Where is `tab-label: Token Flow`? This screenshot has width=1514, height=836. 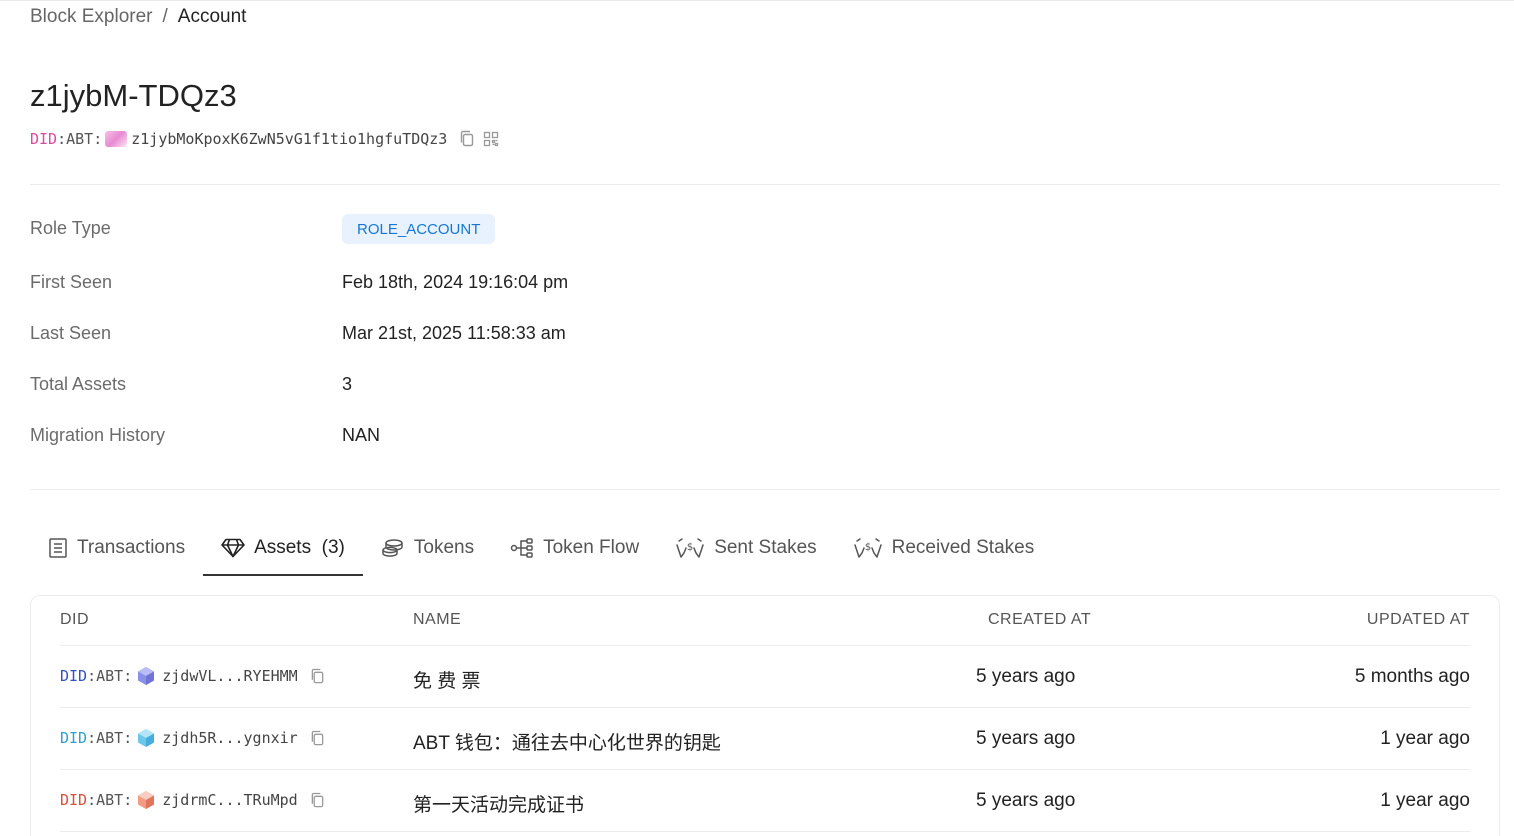 tab-label: Token Flow is located at coordinates (591, 547).